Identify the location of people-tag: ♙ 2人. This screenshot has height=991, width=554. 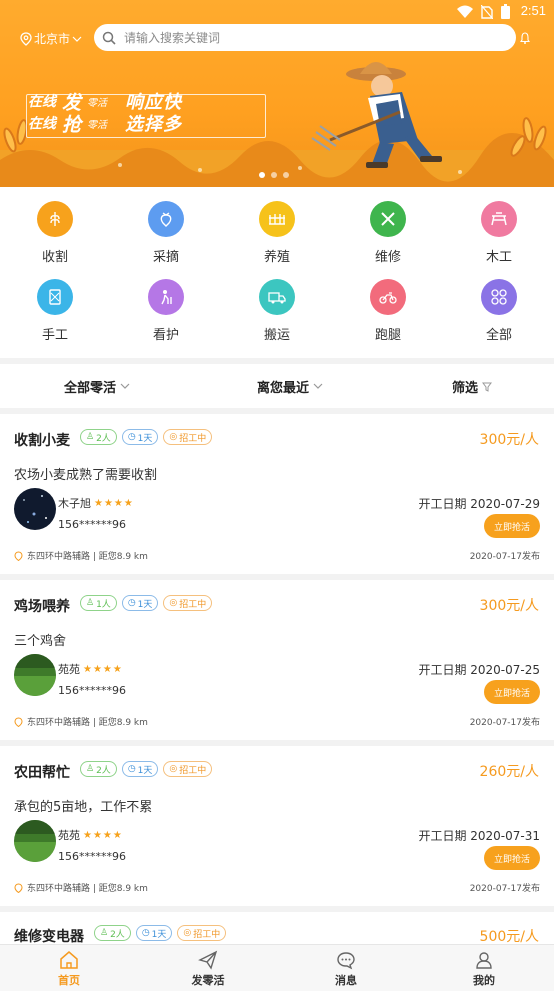
(98, 769).